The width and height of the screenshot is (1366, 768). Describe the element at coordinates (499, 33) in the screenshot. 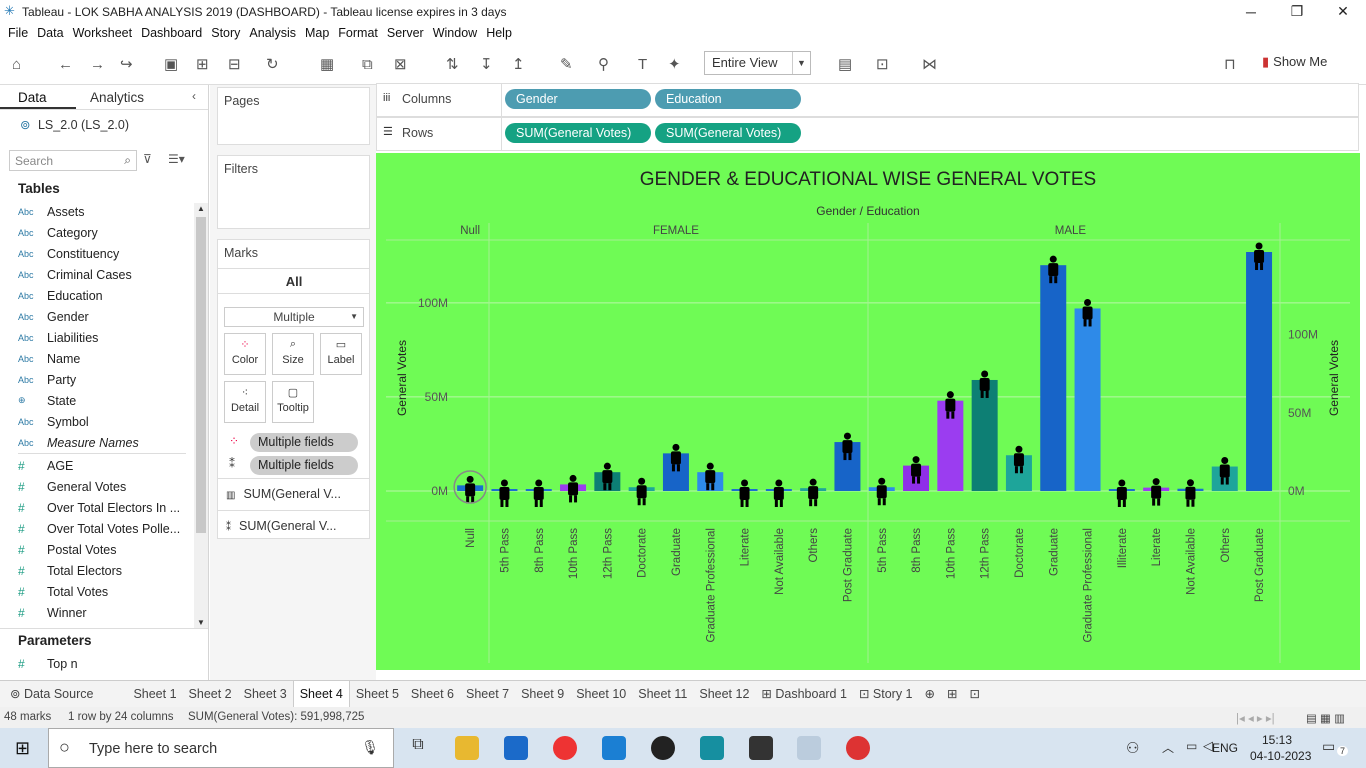

I see `menu-help: Help` at that location.